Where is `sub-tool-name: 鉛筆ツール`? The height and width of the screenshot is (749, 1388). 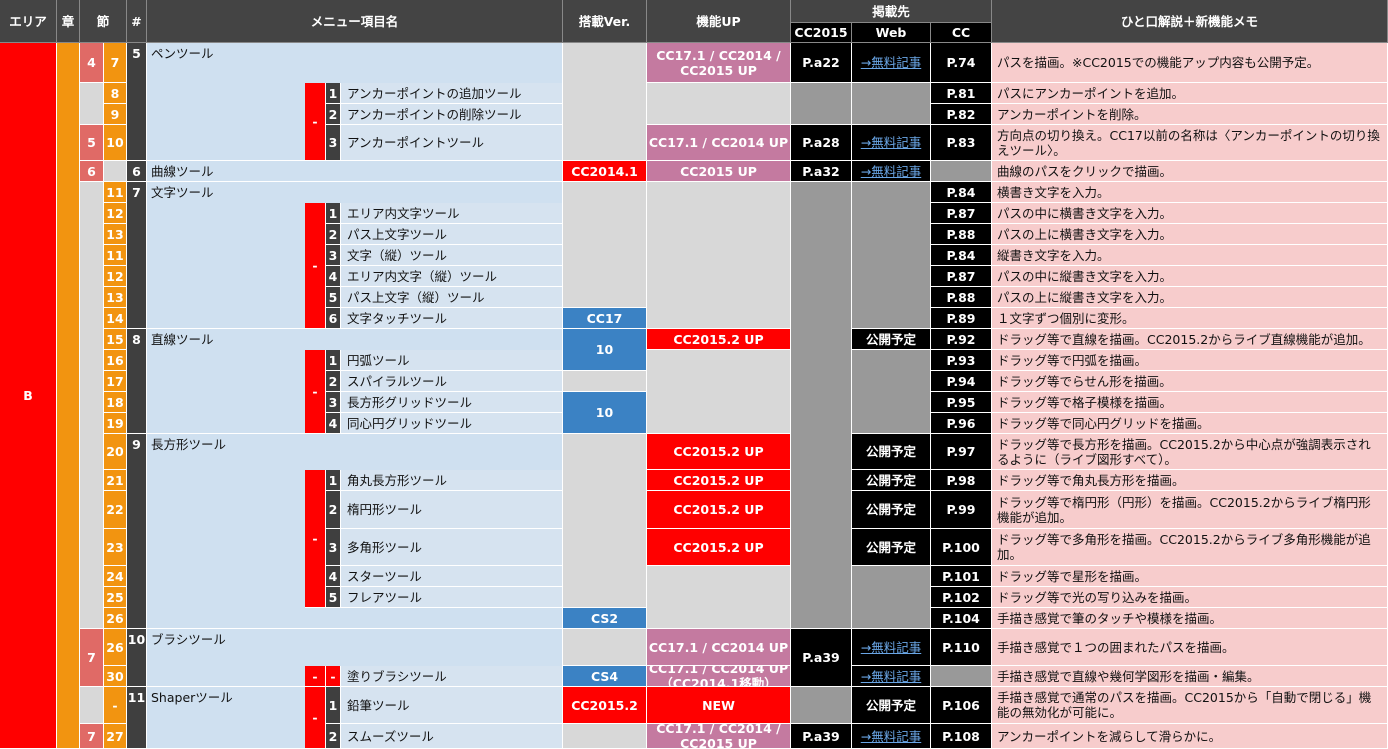 sub-tool-name: 鉛筆ツール is located at coordinates (452, 705).